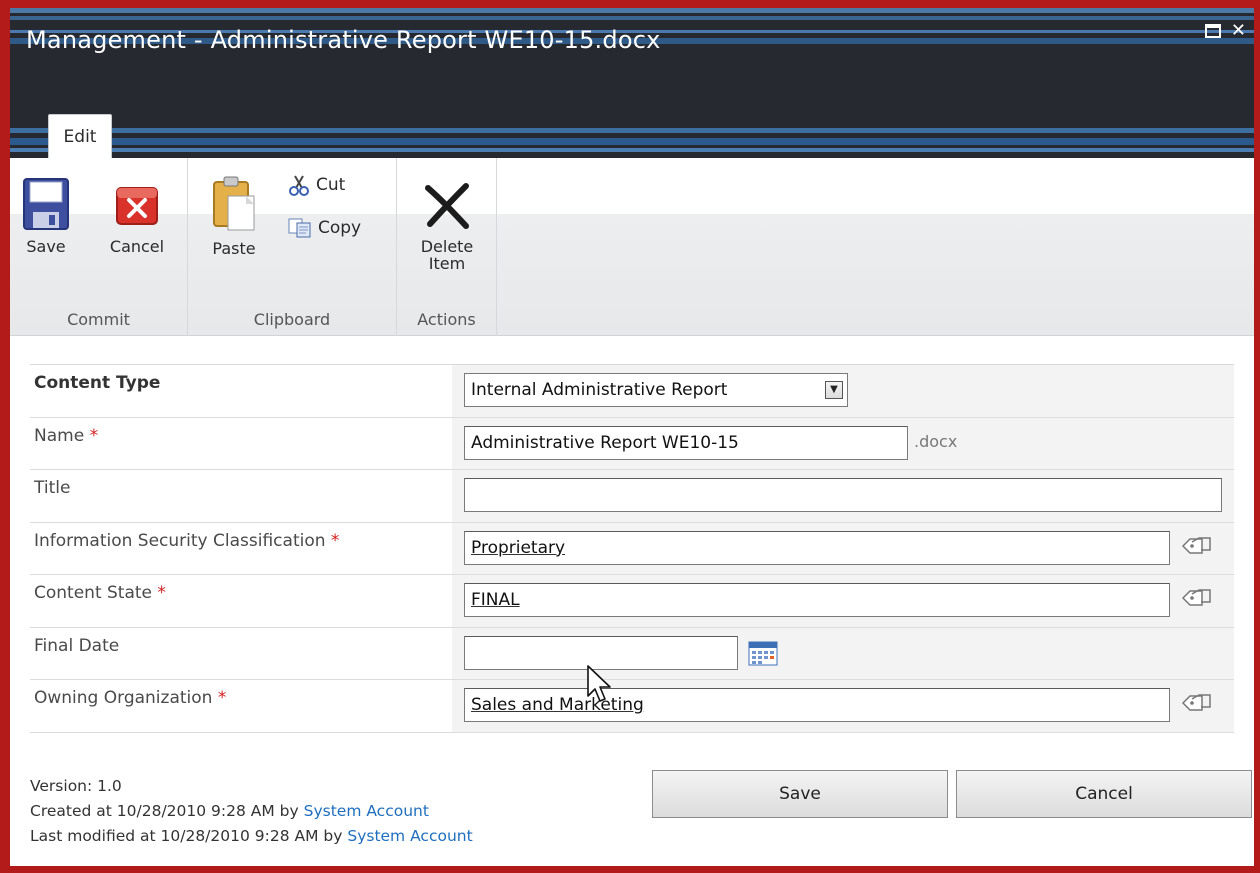 The image size is (1260, 873). I want to click on save-button: Save, so click(800, 794).